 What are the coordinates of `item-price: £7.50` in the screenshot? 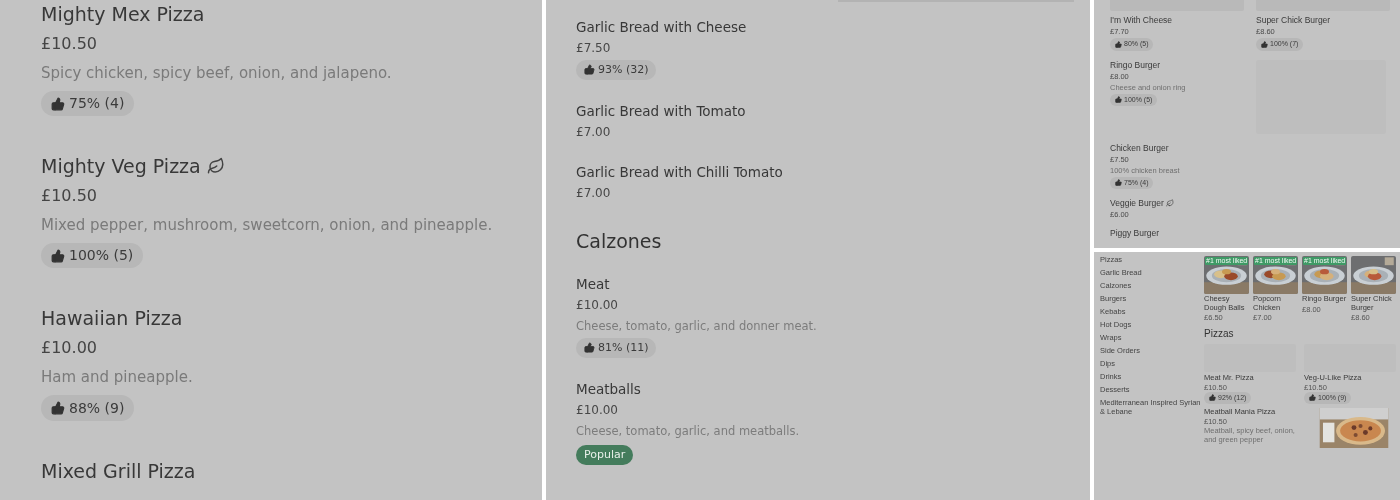 It's located at (593, 48).